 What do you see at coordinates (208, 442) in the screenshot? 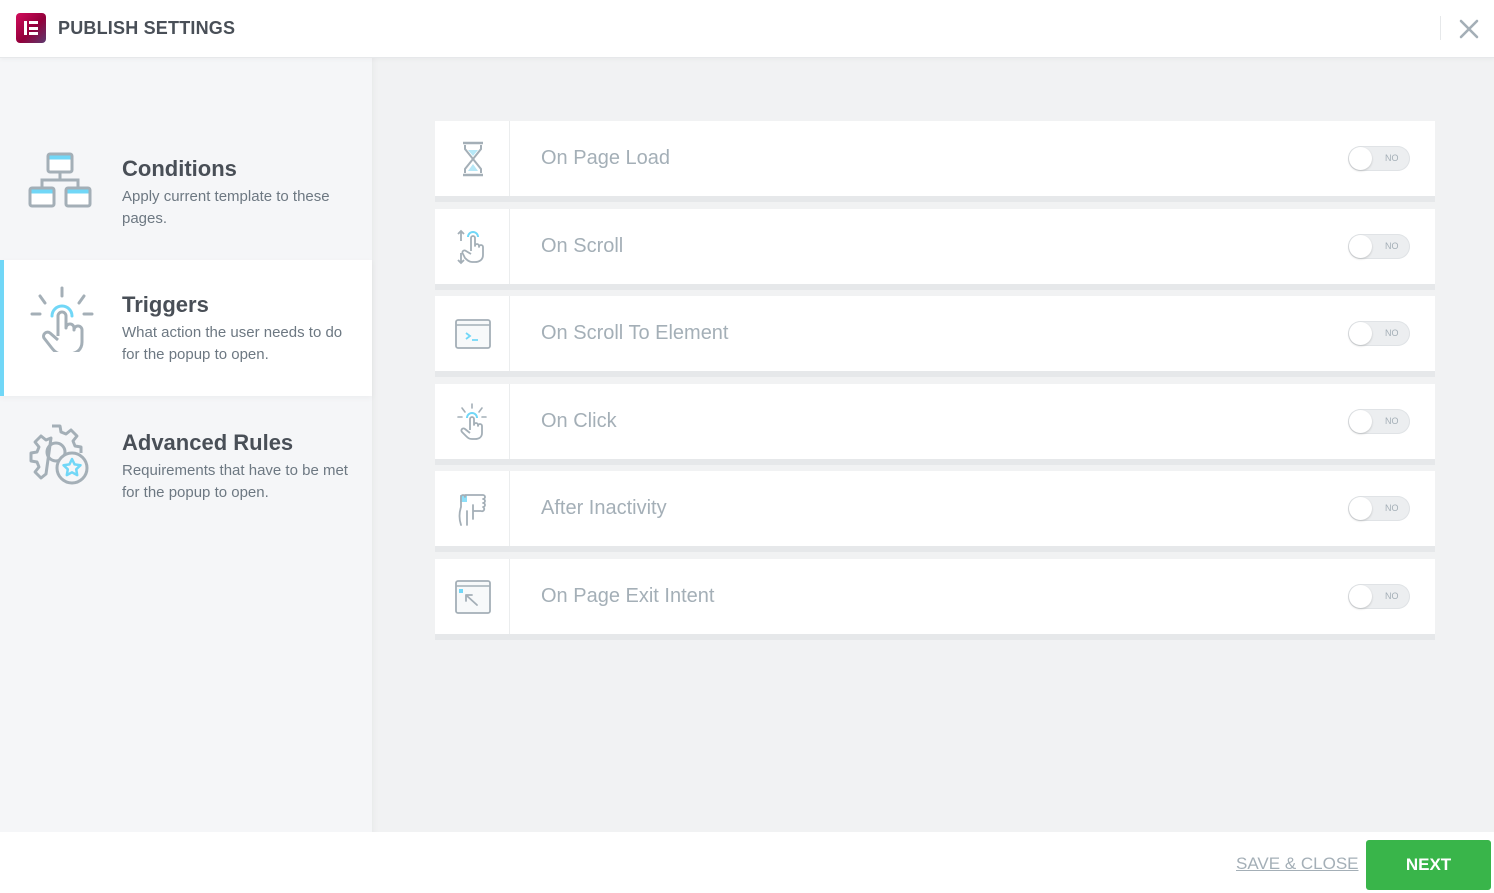
I see `sidebar-item-title: Advanced Rules` at bounding box center [208, 442].